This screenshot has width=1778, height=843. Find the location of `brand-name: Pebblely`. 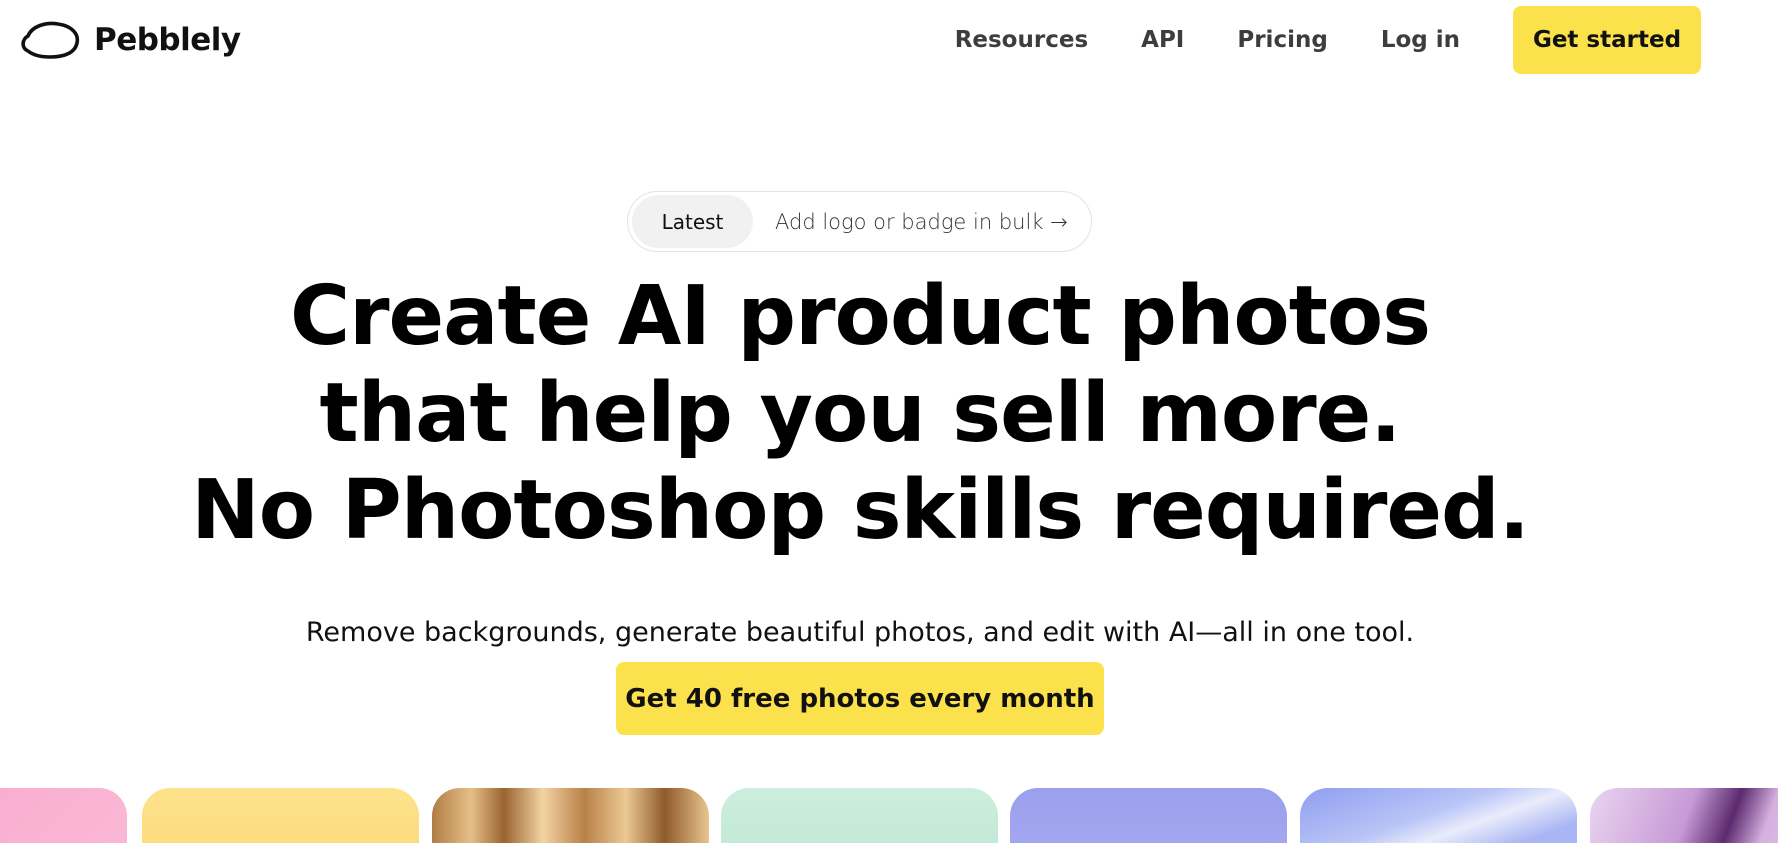

brand-name: Pebblely is located at coordinates (167, 40).